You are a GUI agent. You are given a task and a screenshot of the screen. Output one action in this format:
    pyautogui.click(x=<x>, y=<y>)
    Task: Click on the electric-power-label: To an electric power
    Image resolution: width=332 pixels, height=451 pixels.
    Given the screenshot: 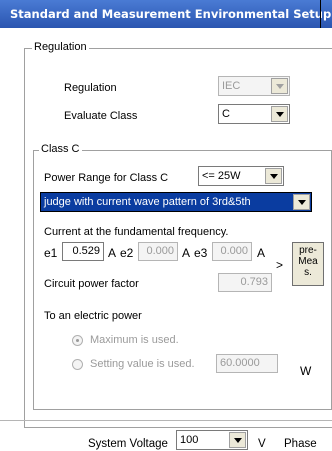 What is the action you would take?
    pyautogui.click(x=93, y=316)
    